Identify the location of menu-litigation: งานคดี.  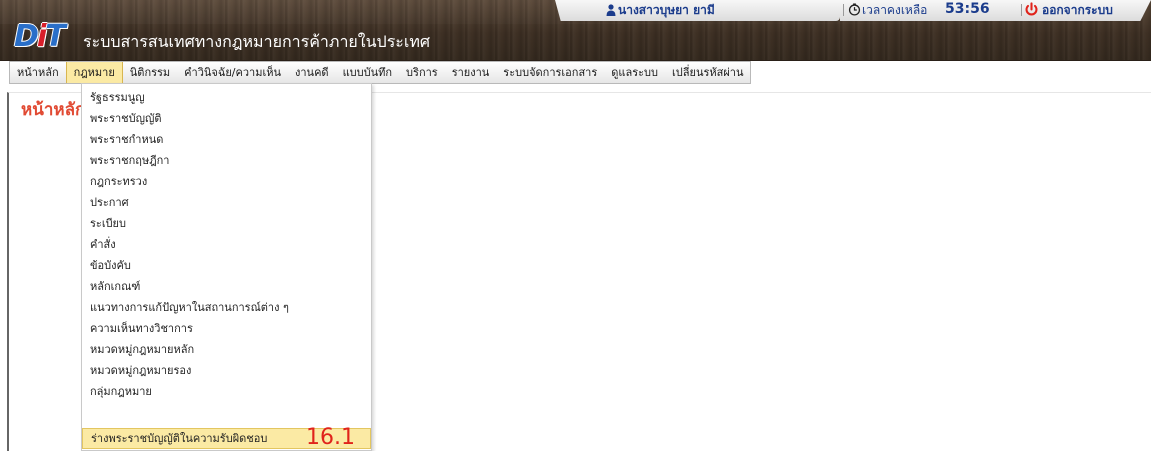
(312, 72).